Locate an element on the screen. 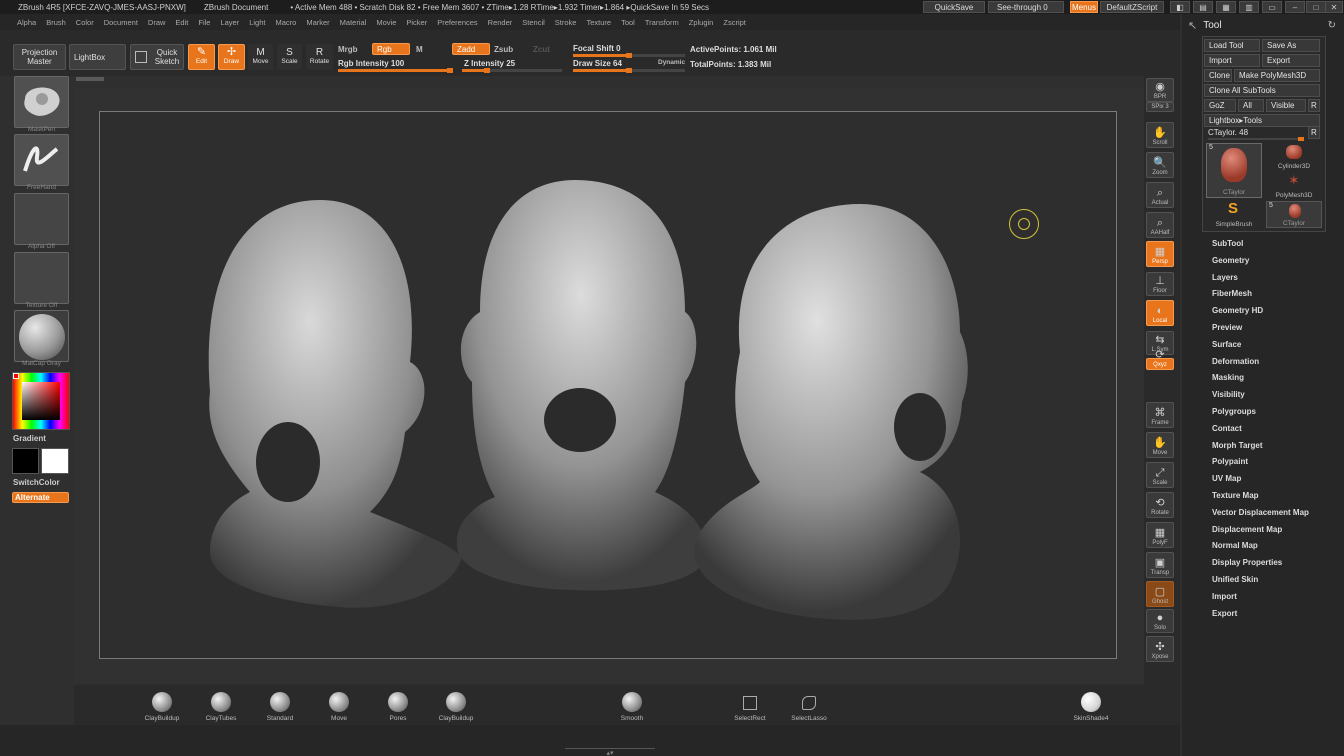  tool-palette-header: ↖ Tool ↻ is located at coordinates (1263, 25).